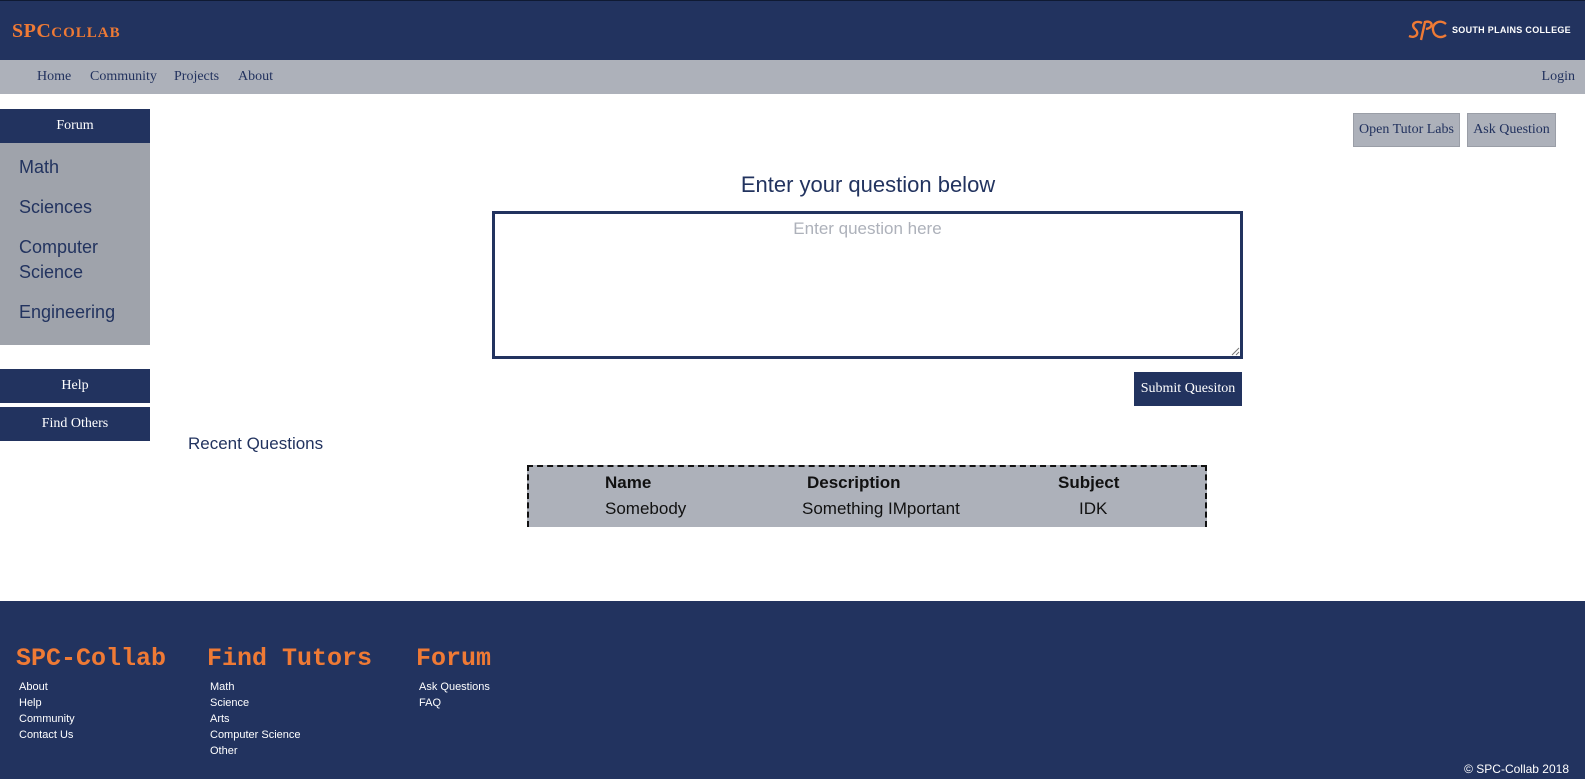 The image size is (1585, 779). Describe the element at coordinates (196, 77) in the screenshot. I see `nav-projects: Projects` at that location.